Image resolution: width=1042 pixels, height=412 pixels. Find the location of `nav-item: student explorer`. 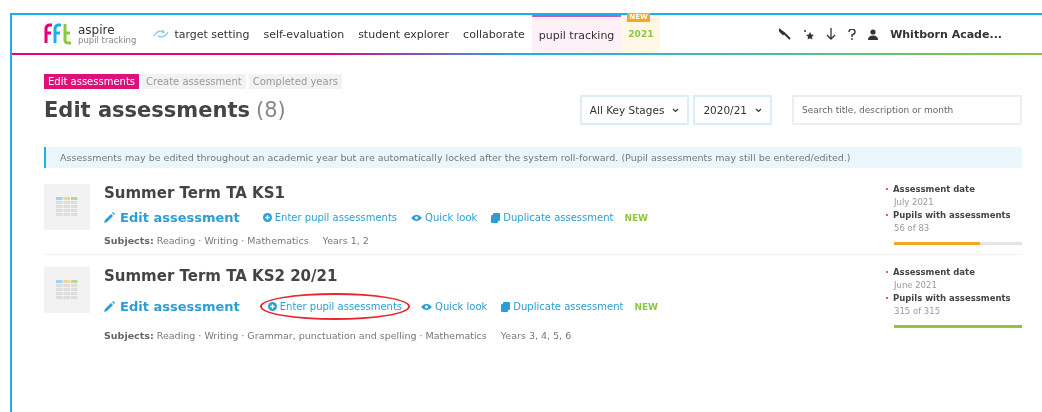

nav-item: student explorer is located at coordinates (404, 34).